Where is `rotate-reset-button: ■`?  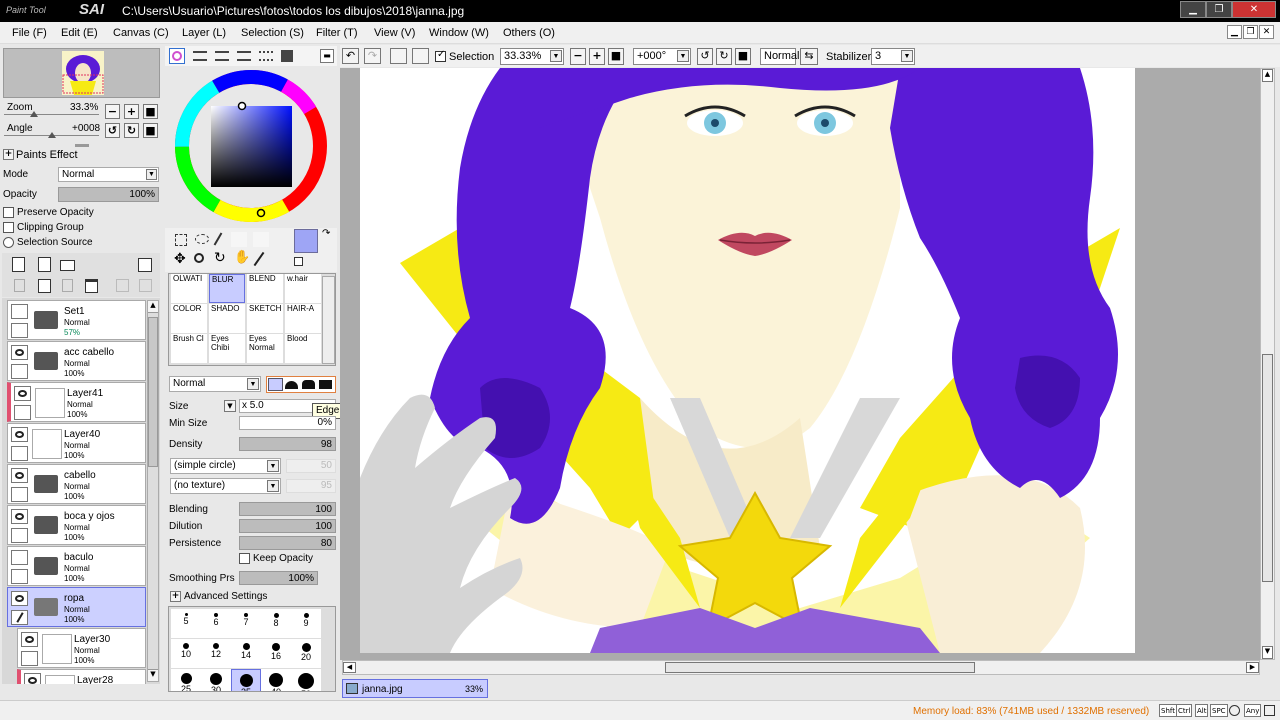 rotate-reset-button: ■ is located at coordinates (150, 130).